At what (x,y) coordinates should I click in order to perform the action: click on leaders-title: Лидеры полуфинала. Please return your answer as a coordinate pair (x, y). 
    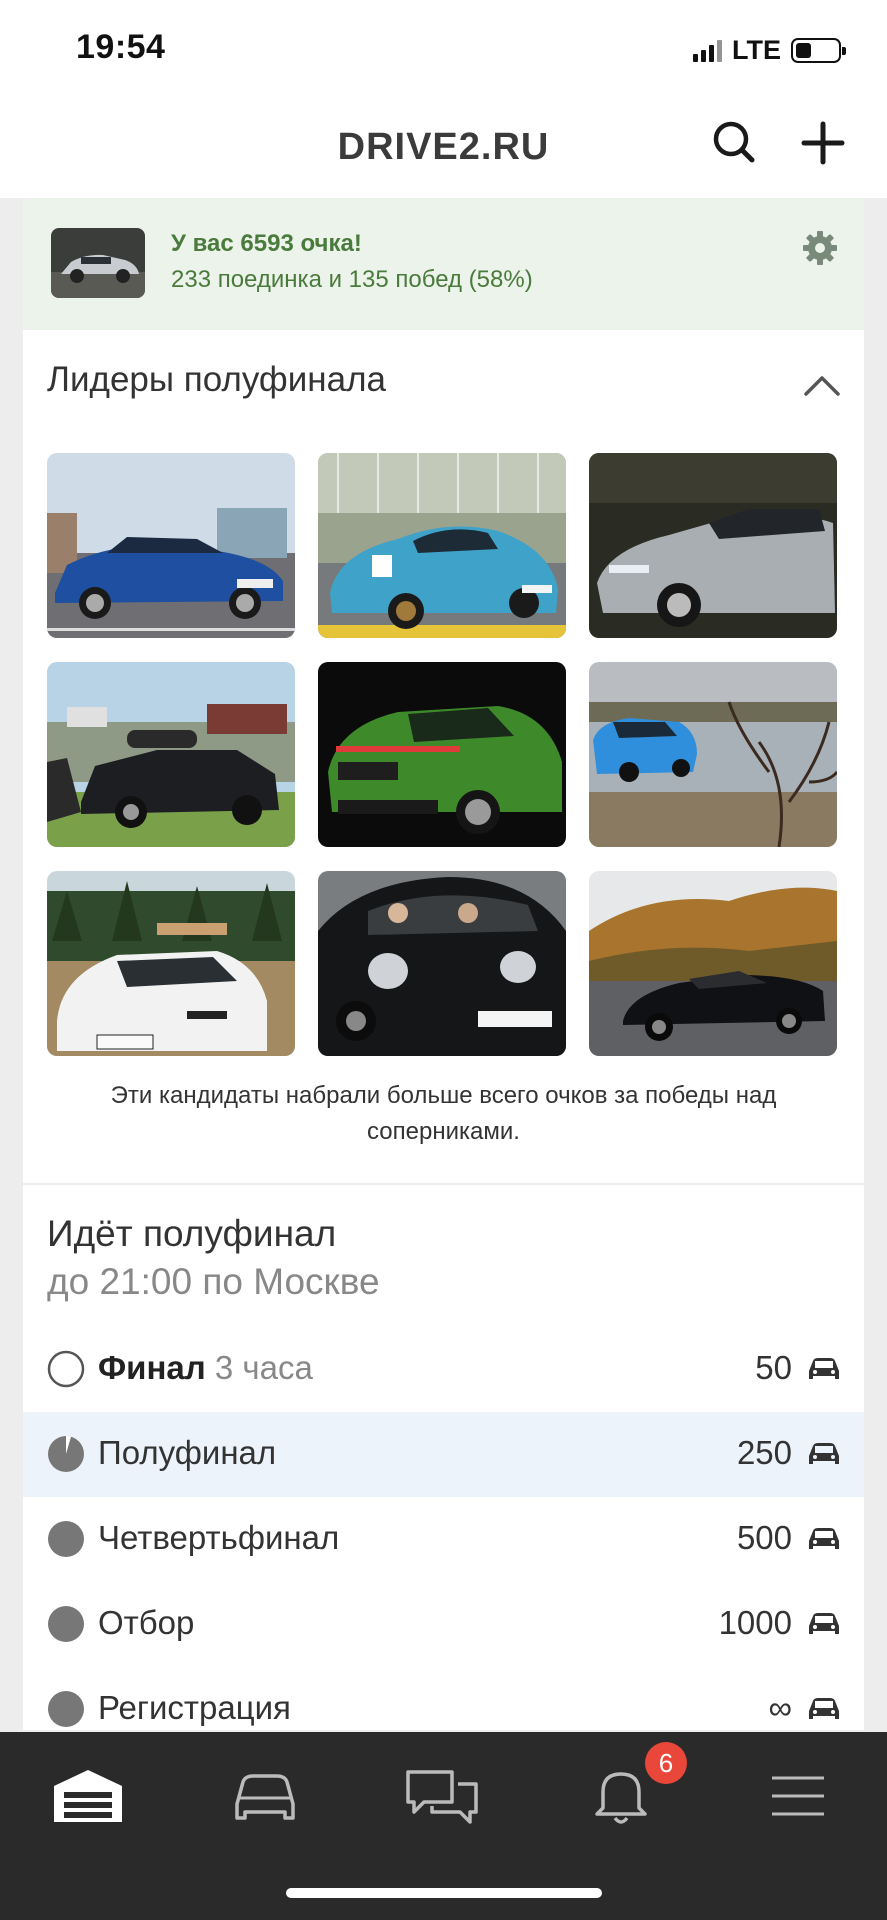
    Looking at the image, I should click on (216, 379).